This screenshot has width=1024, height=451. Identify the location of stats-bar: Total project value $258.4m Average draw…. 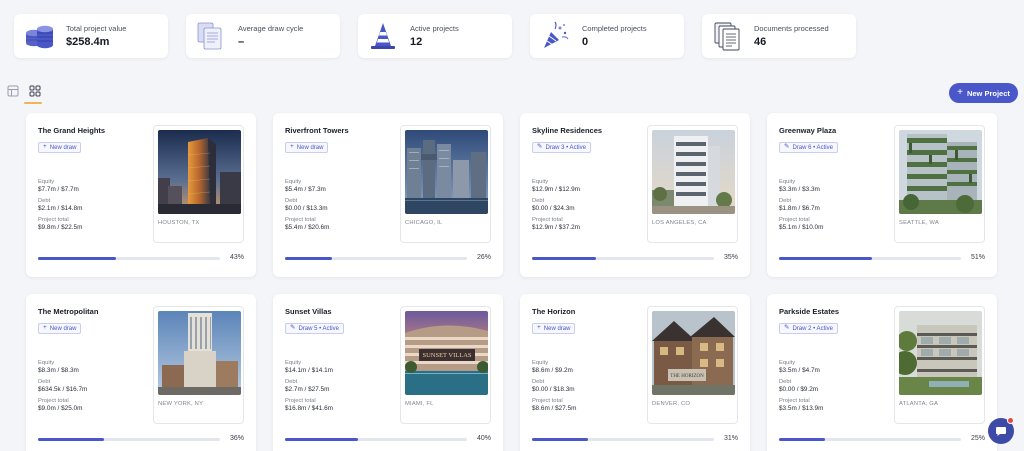
(435, 36).